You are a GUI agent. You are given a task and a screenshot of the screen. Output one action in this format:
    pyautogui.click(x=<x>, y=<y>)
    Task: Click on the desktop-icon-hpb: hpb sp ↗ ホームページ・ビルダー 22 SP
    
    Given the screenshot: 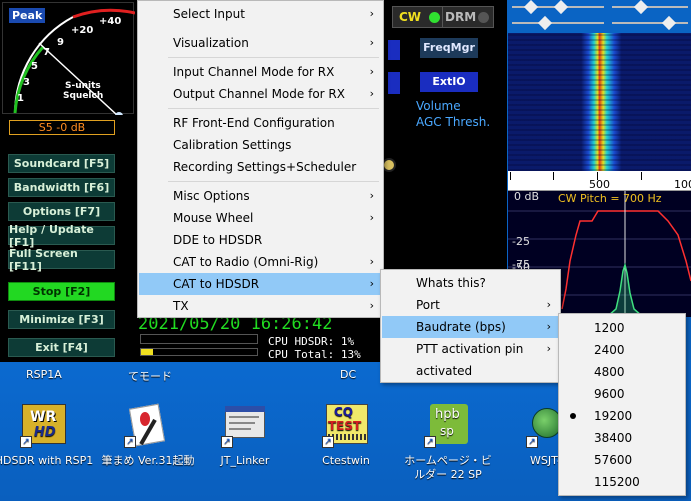 What is the action you would take?
    pyautogui.click(x=448, y=442)
    